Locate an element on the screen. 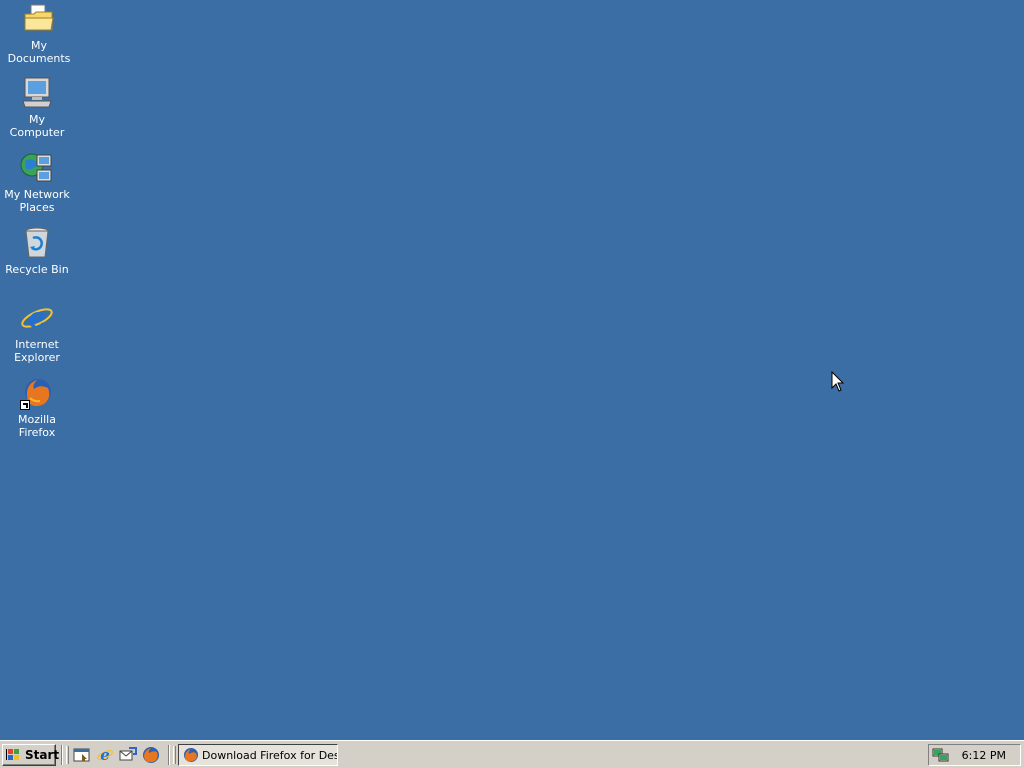 The height and width of the screenshot is (768, 1024). desktop-icon-my-computer: My Computer is located at coordinates (37, 107).